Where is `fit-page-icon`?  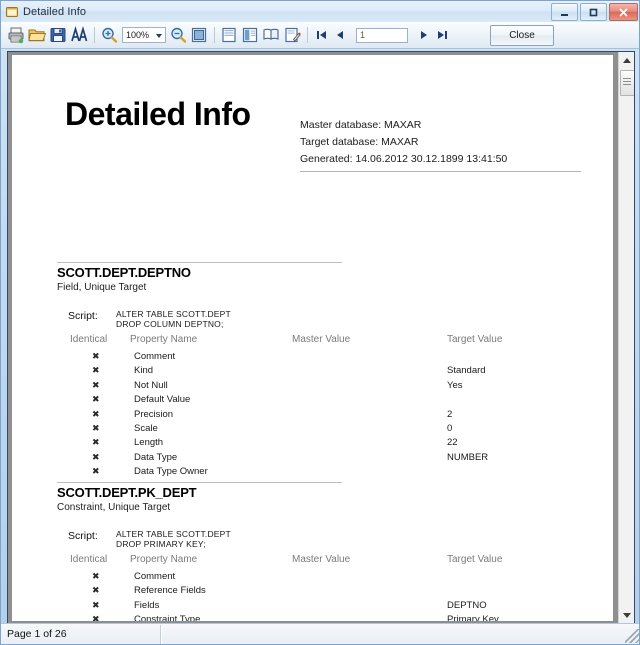 fit-page-icon is located at coordinates (199, 35).